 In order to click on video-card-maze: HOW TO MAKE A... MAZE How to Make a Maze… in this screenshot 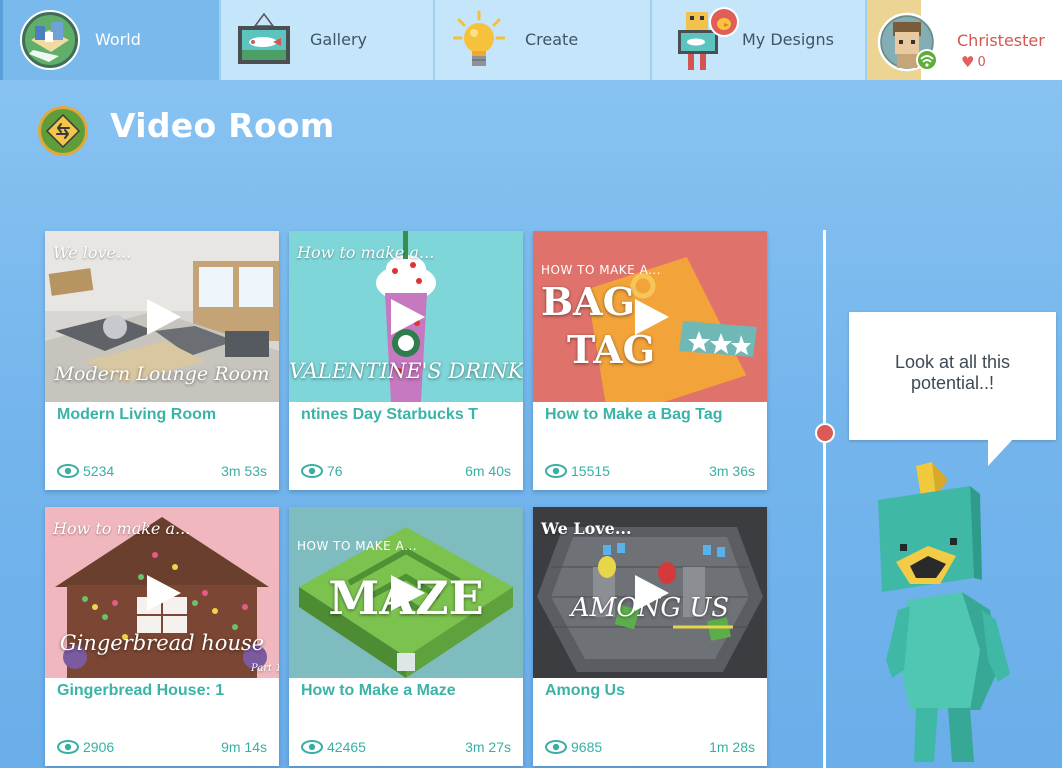, I will do `click(406, 636)`.